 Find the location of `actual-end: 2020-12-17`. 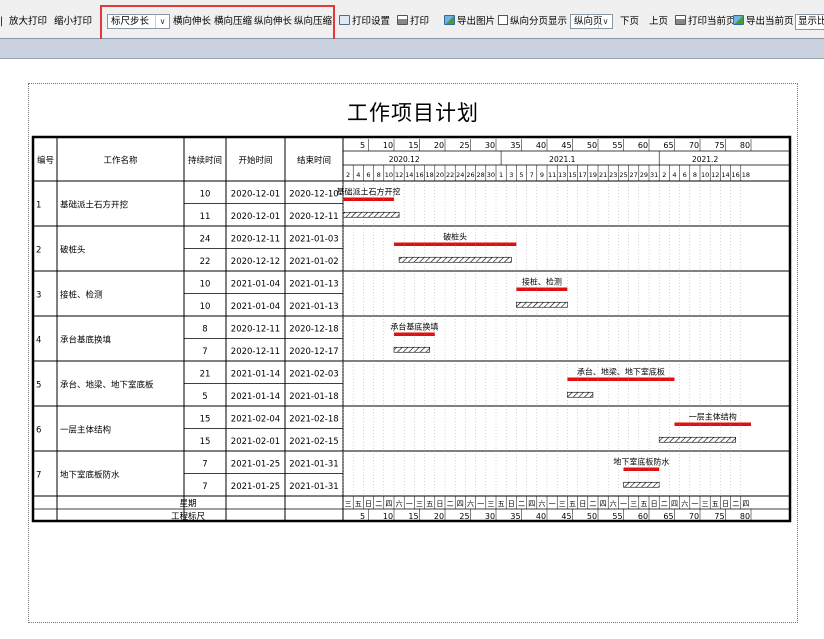

actual-end: 2020-12-17 is located at coordinates (313, 352).